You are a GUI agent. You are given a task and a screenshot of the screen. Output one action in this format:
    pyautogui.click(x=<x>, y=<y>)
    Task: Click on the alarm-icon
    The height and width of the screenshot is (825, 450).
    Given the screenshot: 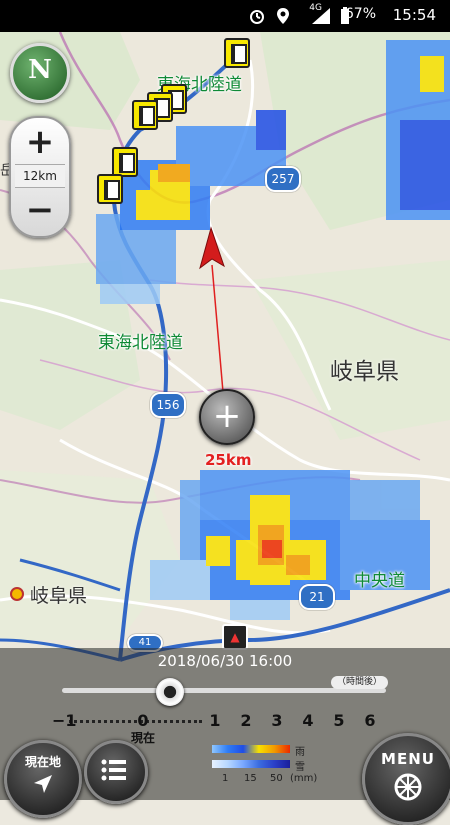 What is the action you would take?
    pyautogui.click(x=257, y=17)
    